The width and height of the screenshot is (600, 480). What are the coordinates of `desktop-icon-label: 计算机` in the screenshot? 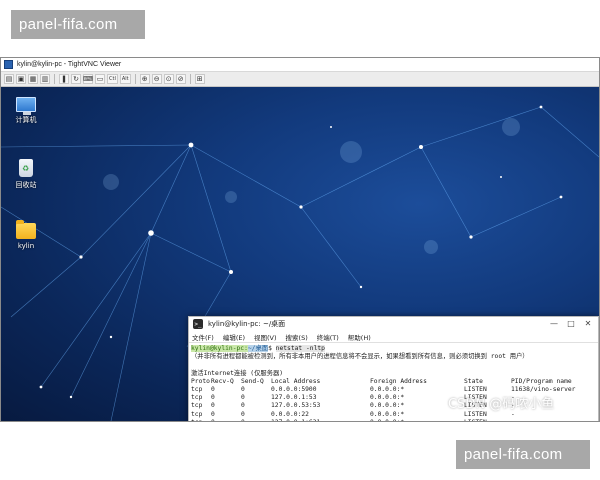 It's located at (26, 120).